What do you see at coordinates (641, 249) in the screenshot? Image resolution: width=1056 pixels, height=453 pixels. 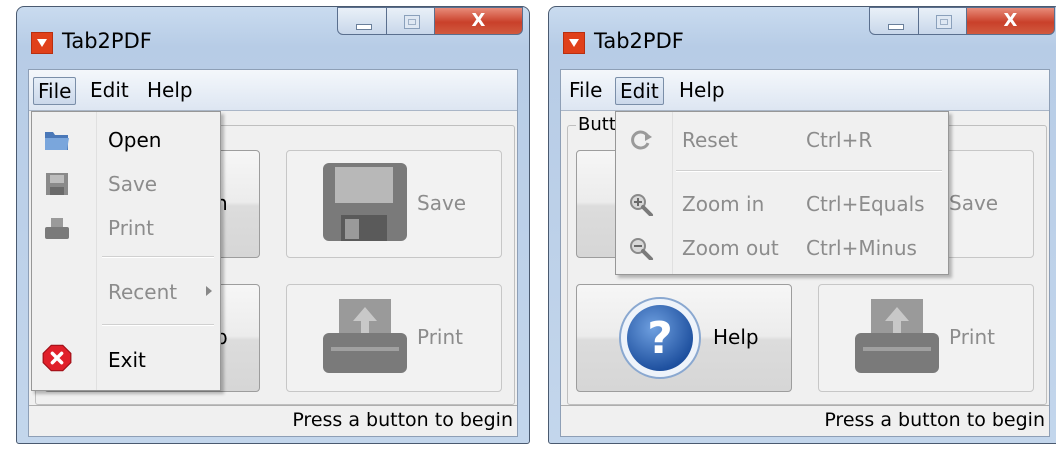 I see `zoom-out-icon` at bounding box center [641, 249].